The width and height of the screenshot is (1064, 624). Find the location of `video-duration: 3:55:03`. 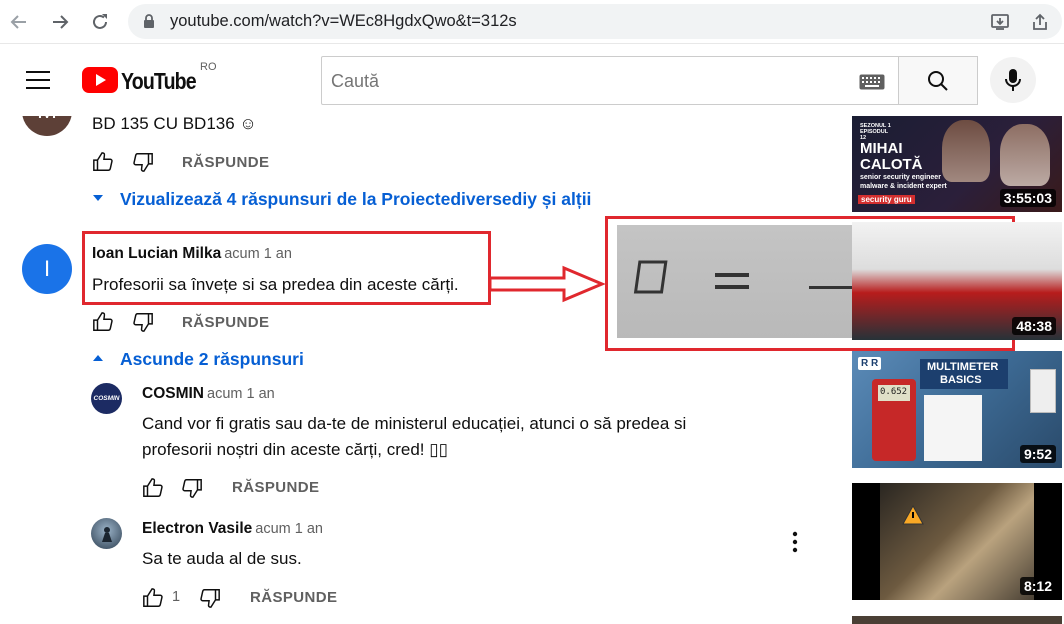

video-duration: 3:55:03 is located at coordinates (1027, 198).